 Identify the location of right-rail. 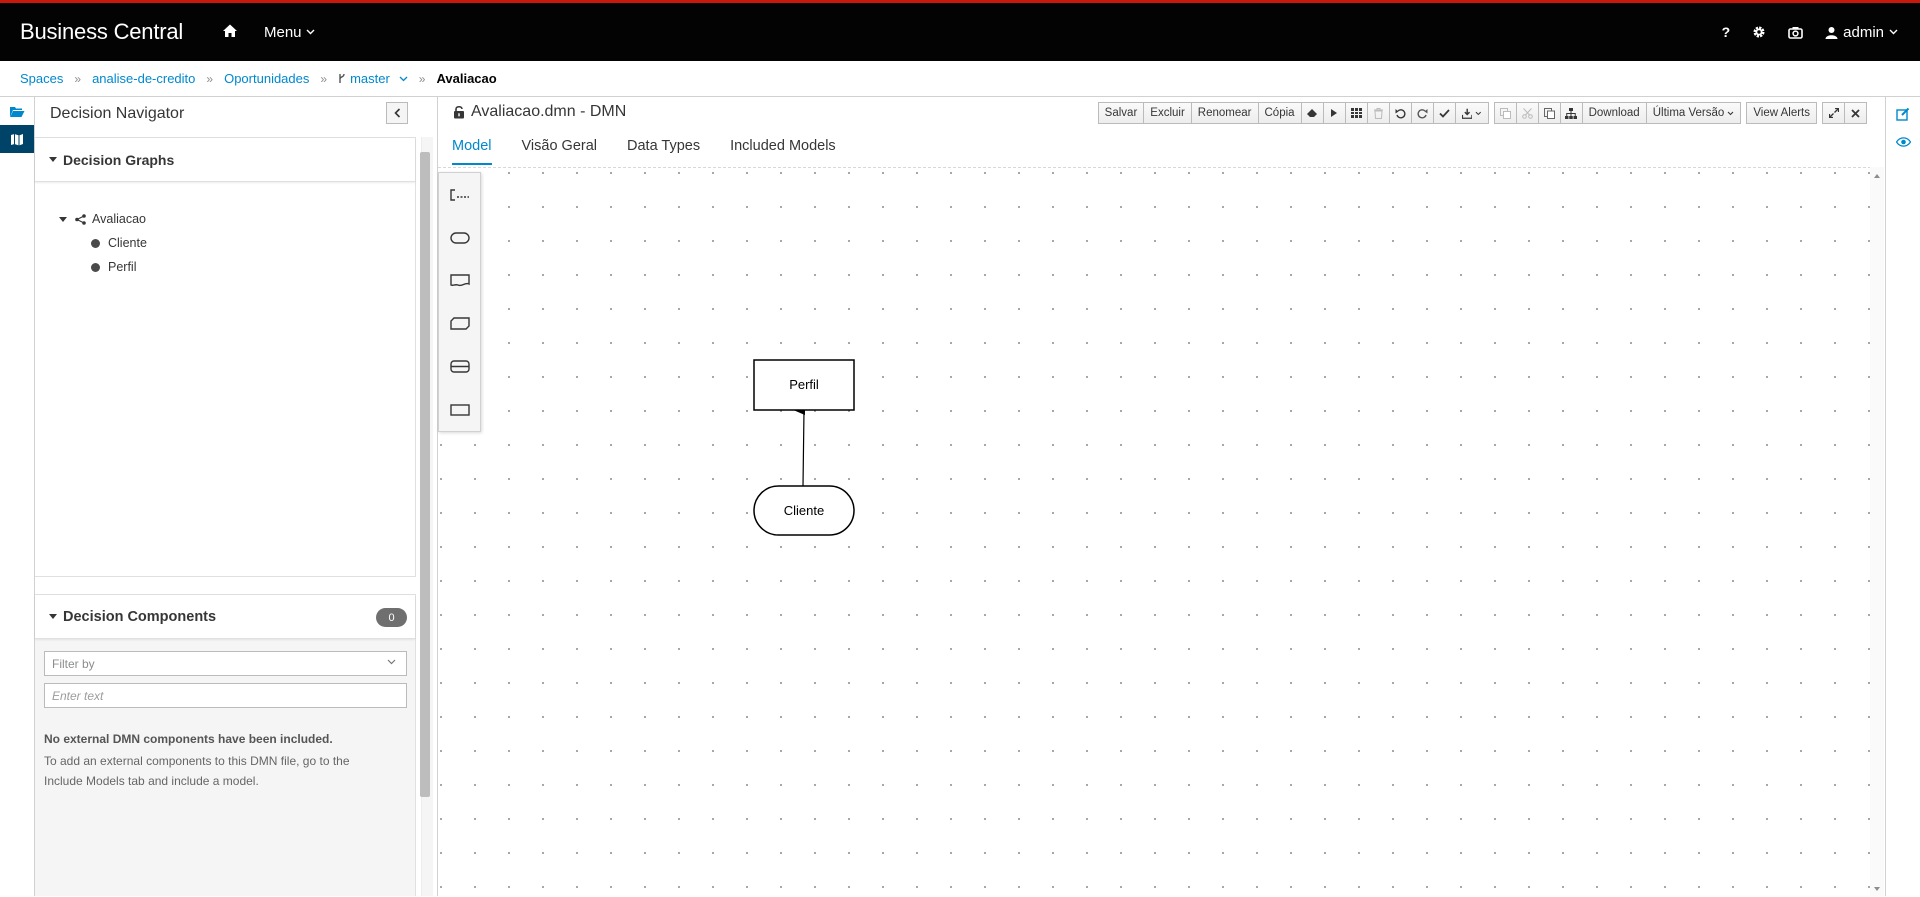
(1902, 496).